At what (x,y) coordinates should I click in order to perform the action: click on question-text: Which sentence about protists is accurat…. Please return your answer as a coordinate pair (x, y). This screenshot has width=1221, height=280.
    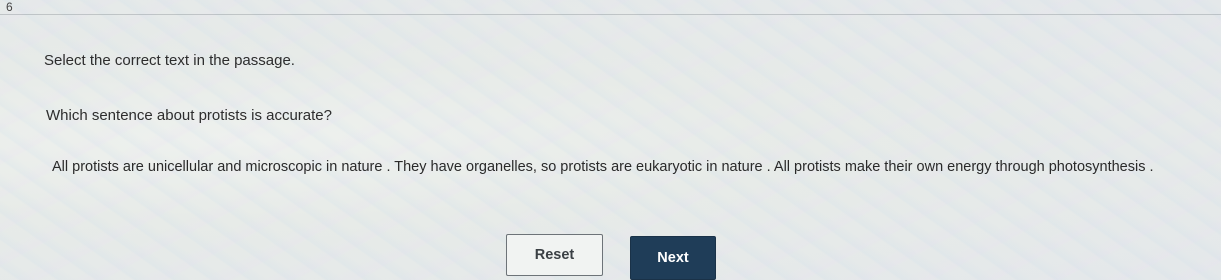
    Looking at the image, I should click on (189, 115).